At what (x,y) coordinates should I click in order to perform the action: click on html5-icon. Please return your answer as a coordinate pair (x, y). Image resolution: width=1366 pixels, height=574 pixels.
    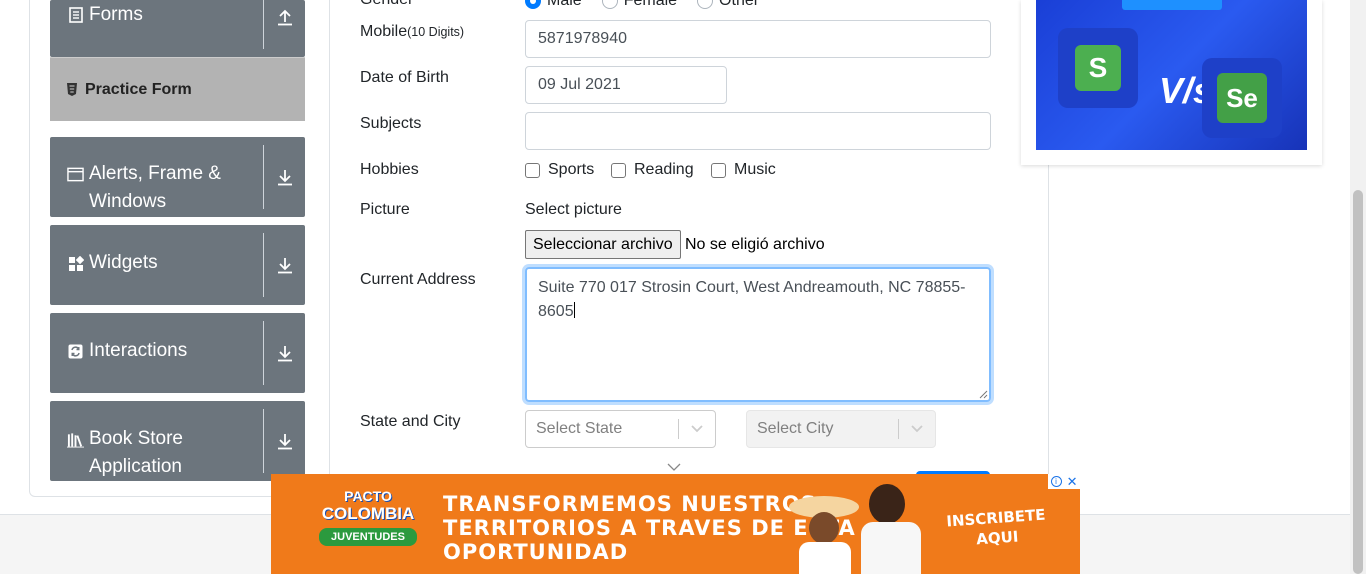
    Looking at the image, I should click on (72, 90).